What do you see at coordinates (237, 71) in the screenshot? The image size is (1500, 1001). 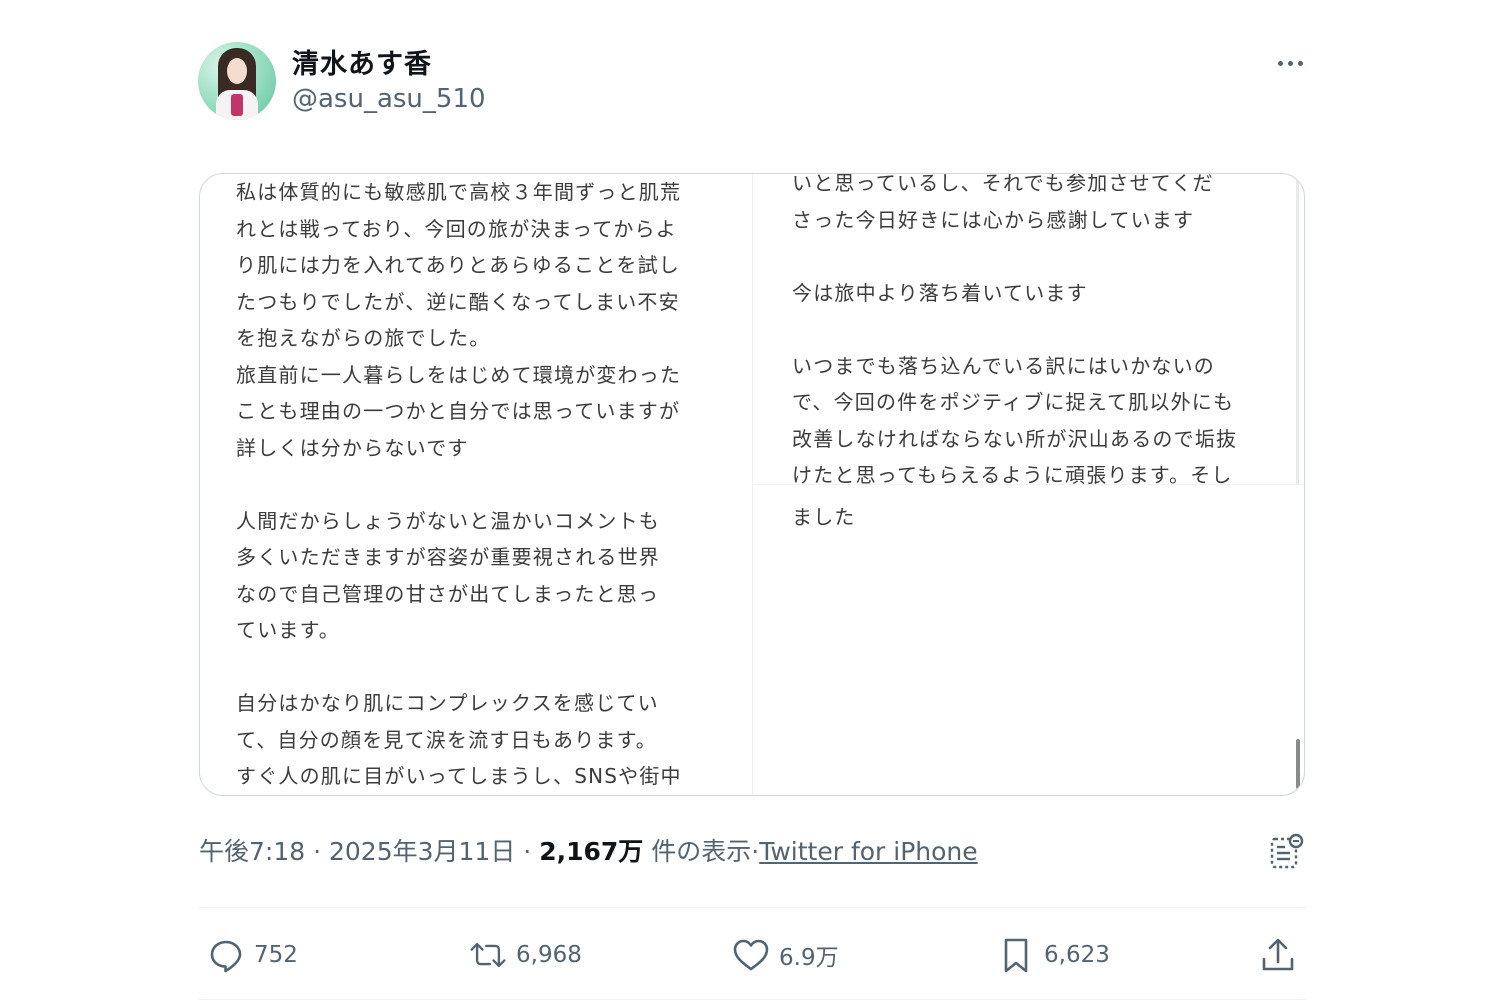 I see `avatar-face` at bounding box center [237, 71].